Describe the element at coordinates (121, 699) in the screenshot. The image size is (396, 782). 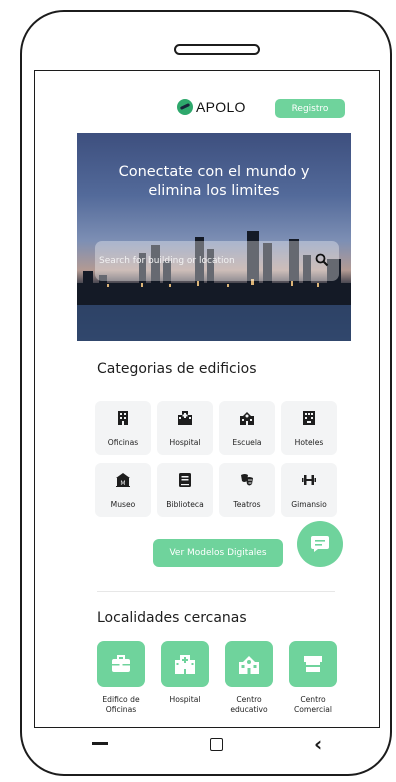
I see `nearby-label-line: Edifico de` at that location.